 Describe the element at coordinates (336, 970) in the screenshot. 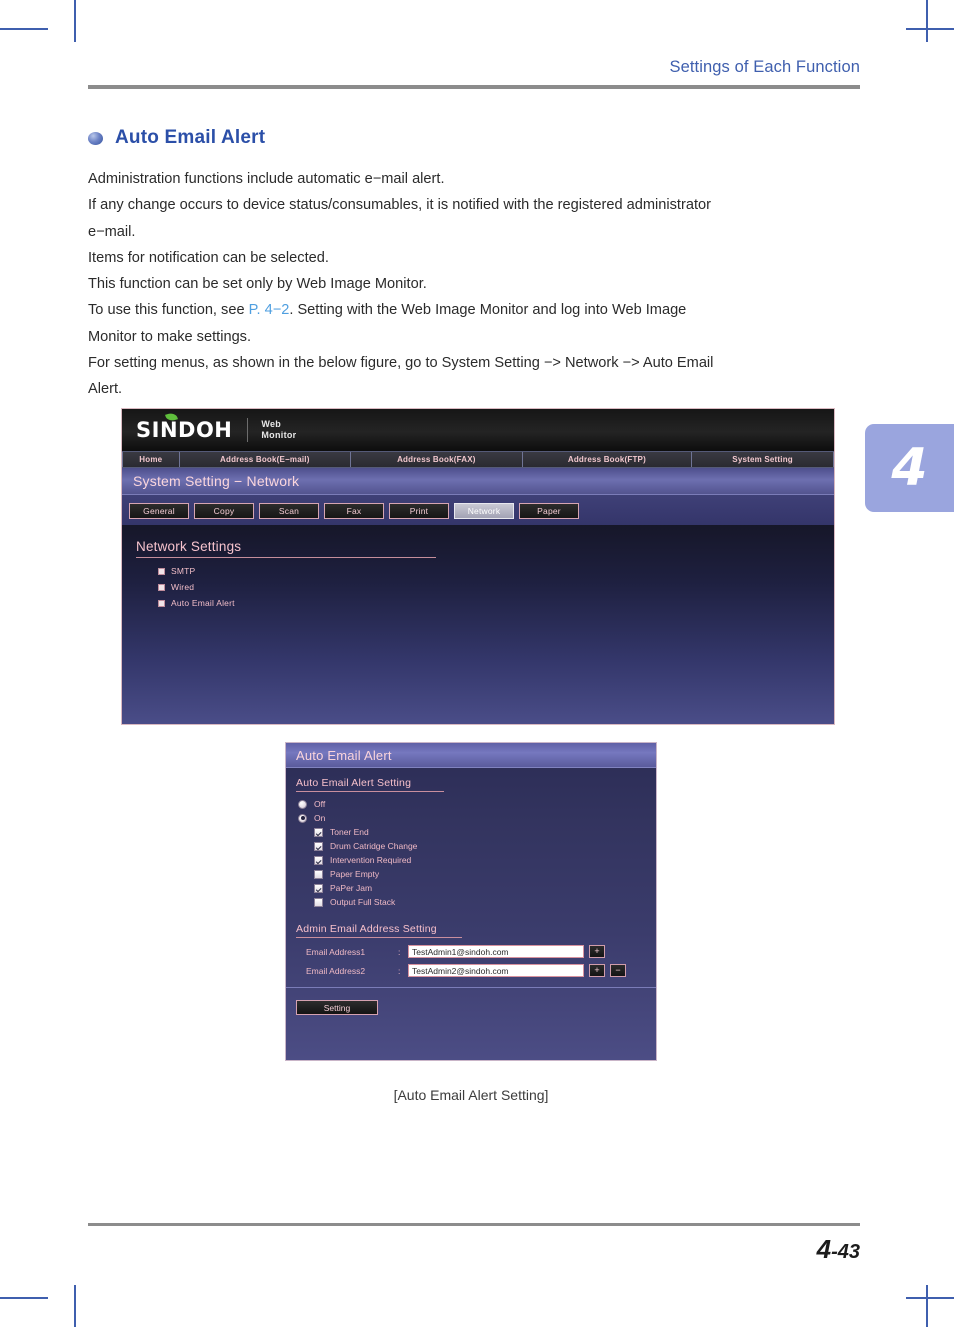

I see `email-address-2-label: Email Address2` at that location.